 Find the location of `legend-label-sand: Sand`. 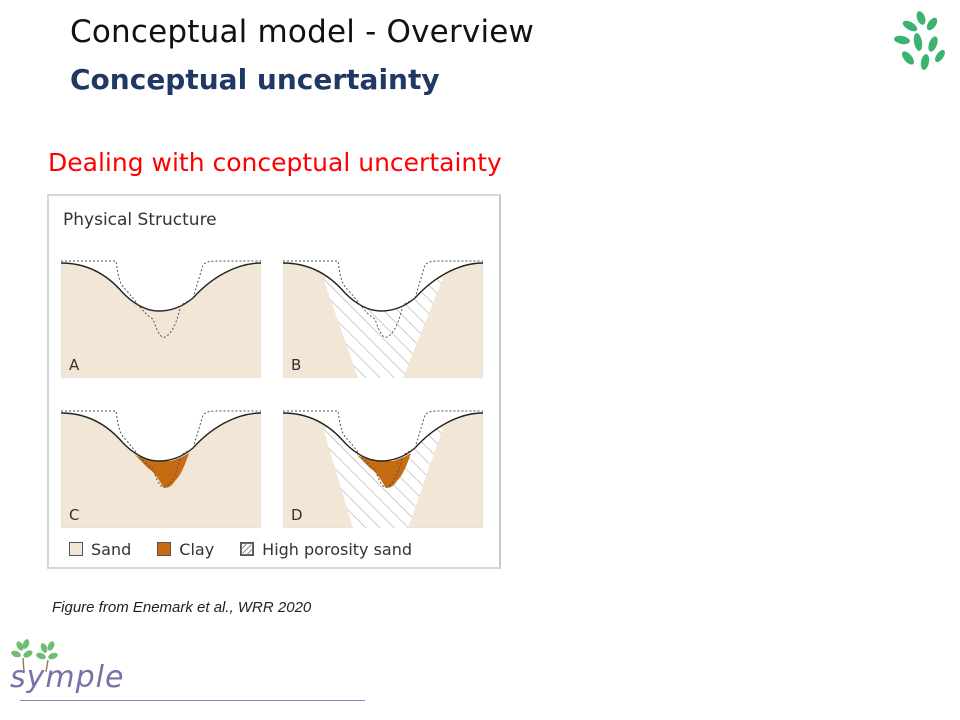

legend-label-sand: Sand is located at coordinates (111, 549).